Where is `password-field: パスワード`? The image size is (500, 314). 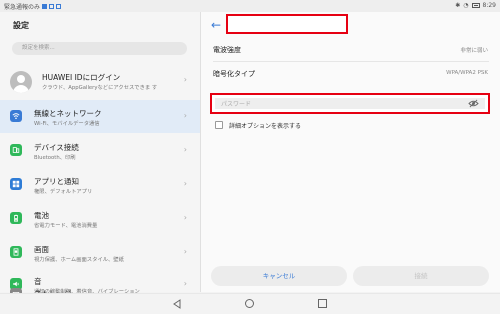 password-field: パスワード is located at coordinates (350, 103).